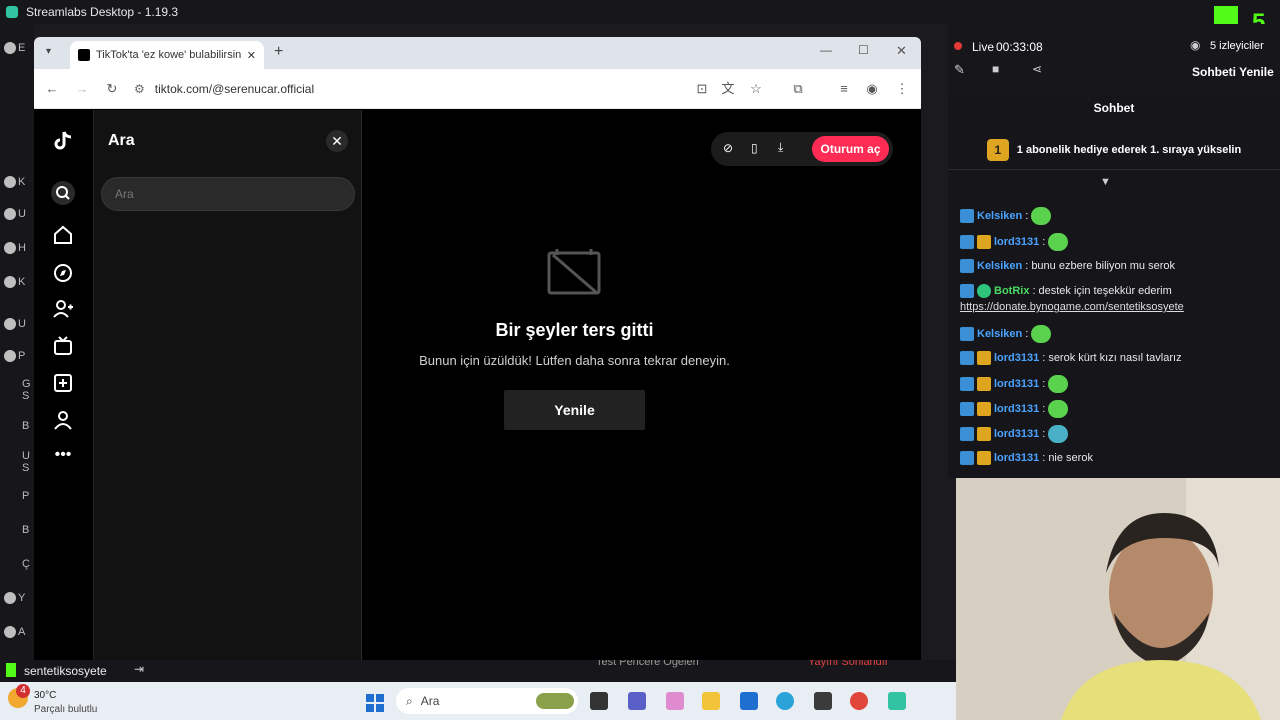 The image size is (1280, 720). What do you see at coordinates (19, 248) in the screenshot?
I see `sidebar-item-h: H` at bounding box center [19, 248].